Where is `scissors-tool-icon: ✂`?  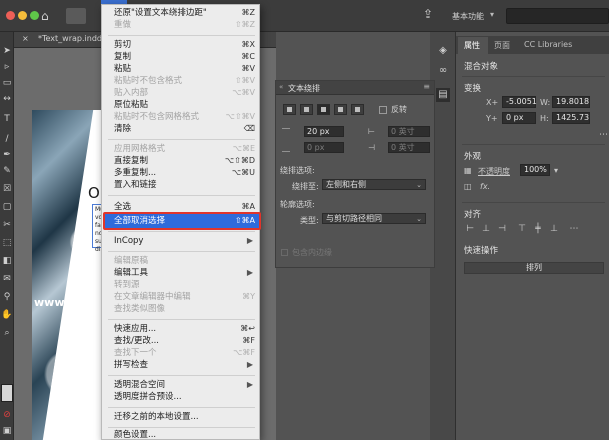
scissors-tool-icon: ✂ is located at coordinates (7, 225).